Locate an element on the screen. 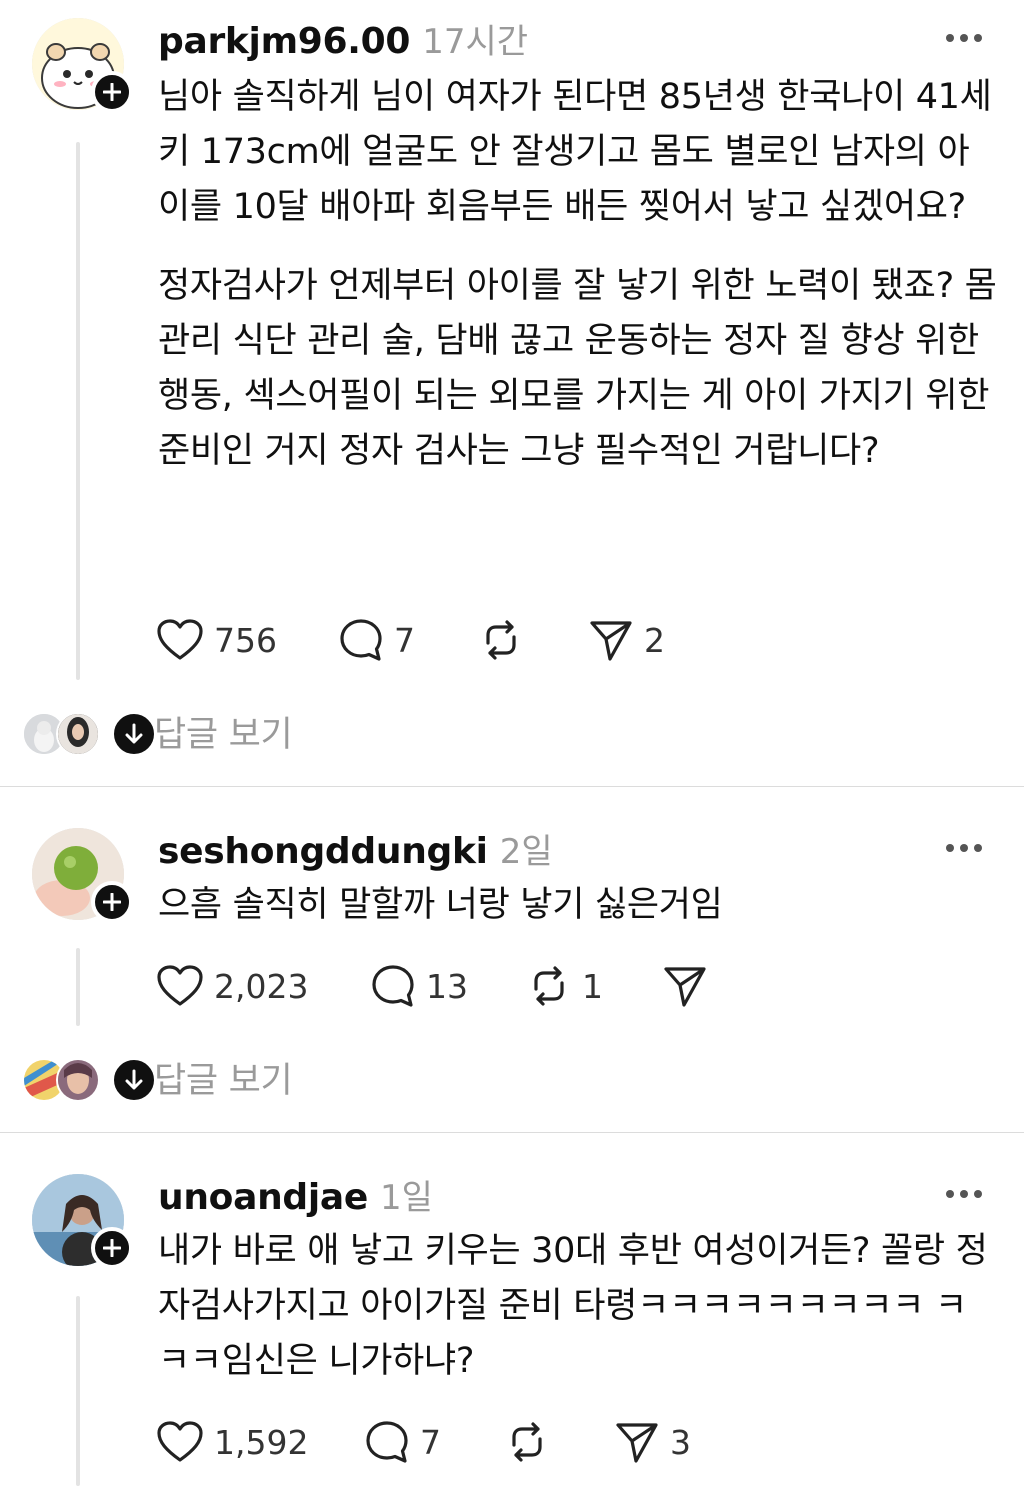 This screenshot has height=1501, width=1024. share-count: 2 is located at coordinates (654, 640).